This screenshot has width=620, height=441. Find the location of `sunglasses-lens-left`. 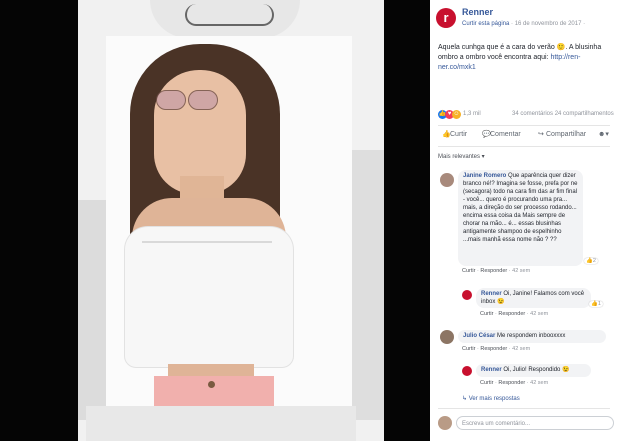

sunglasses-lens-left is located at coordinates (171, 100).